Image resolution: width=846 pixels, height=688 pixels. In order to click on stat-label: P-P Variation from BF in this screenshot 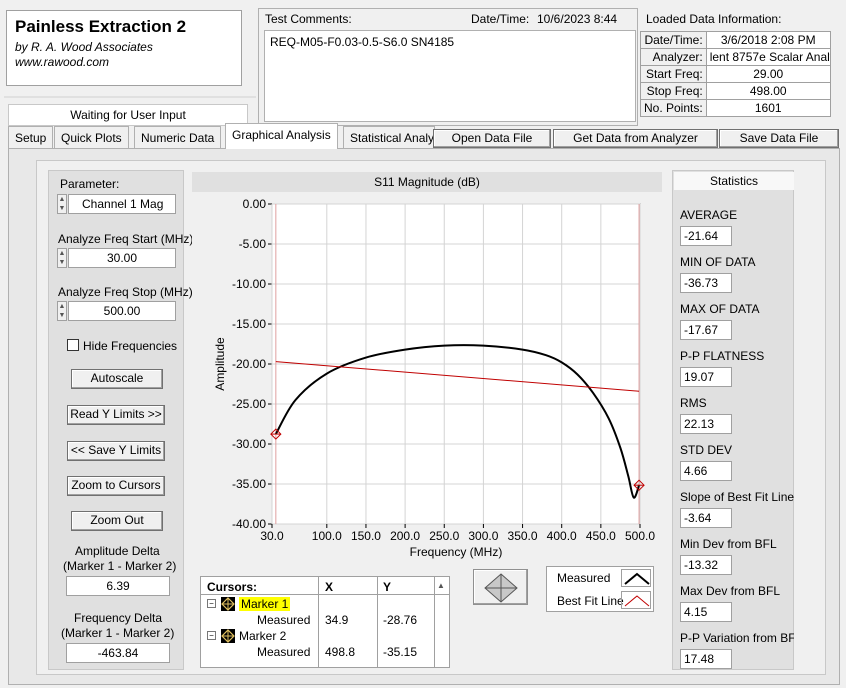, I will do `click(737, 638)`.